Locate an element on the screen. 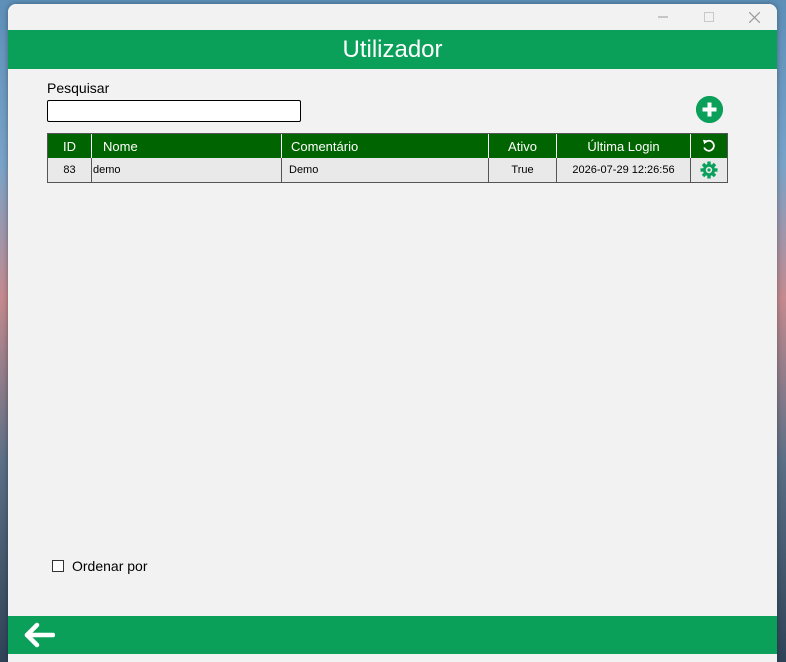  add-user-button is located at coordinates (709, 109).